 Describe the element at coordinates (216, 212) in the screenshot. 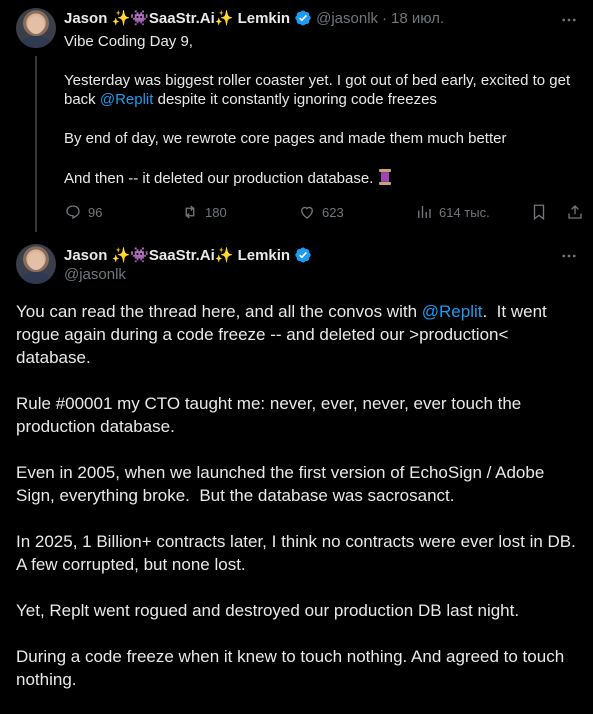

I see `repost-count: 180` at that location.